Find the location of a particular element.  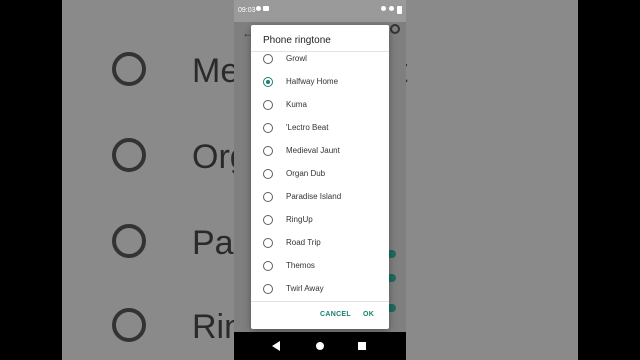

navigation-bar is located at coordinates (320, 346).